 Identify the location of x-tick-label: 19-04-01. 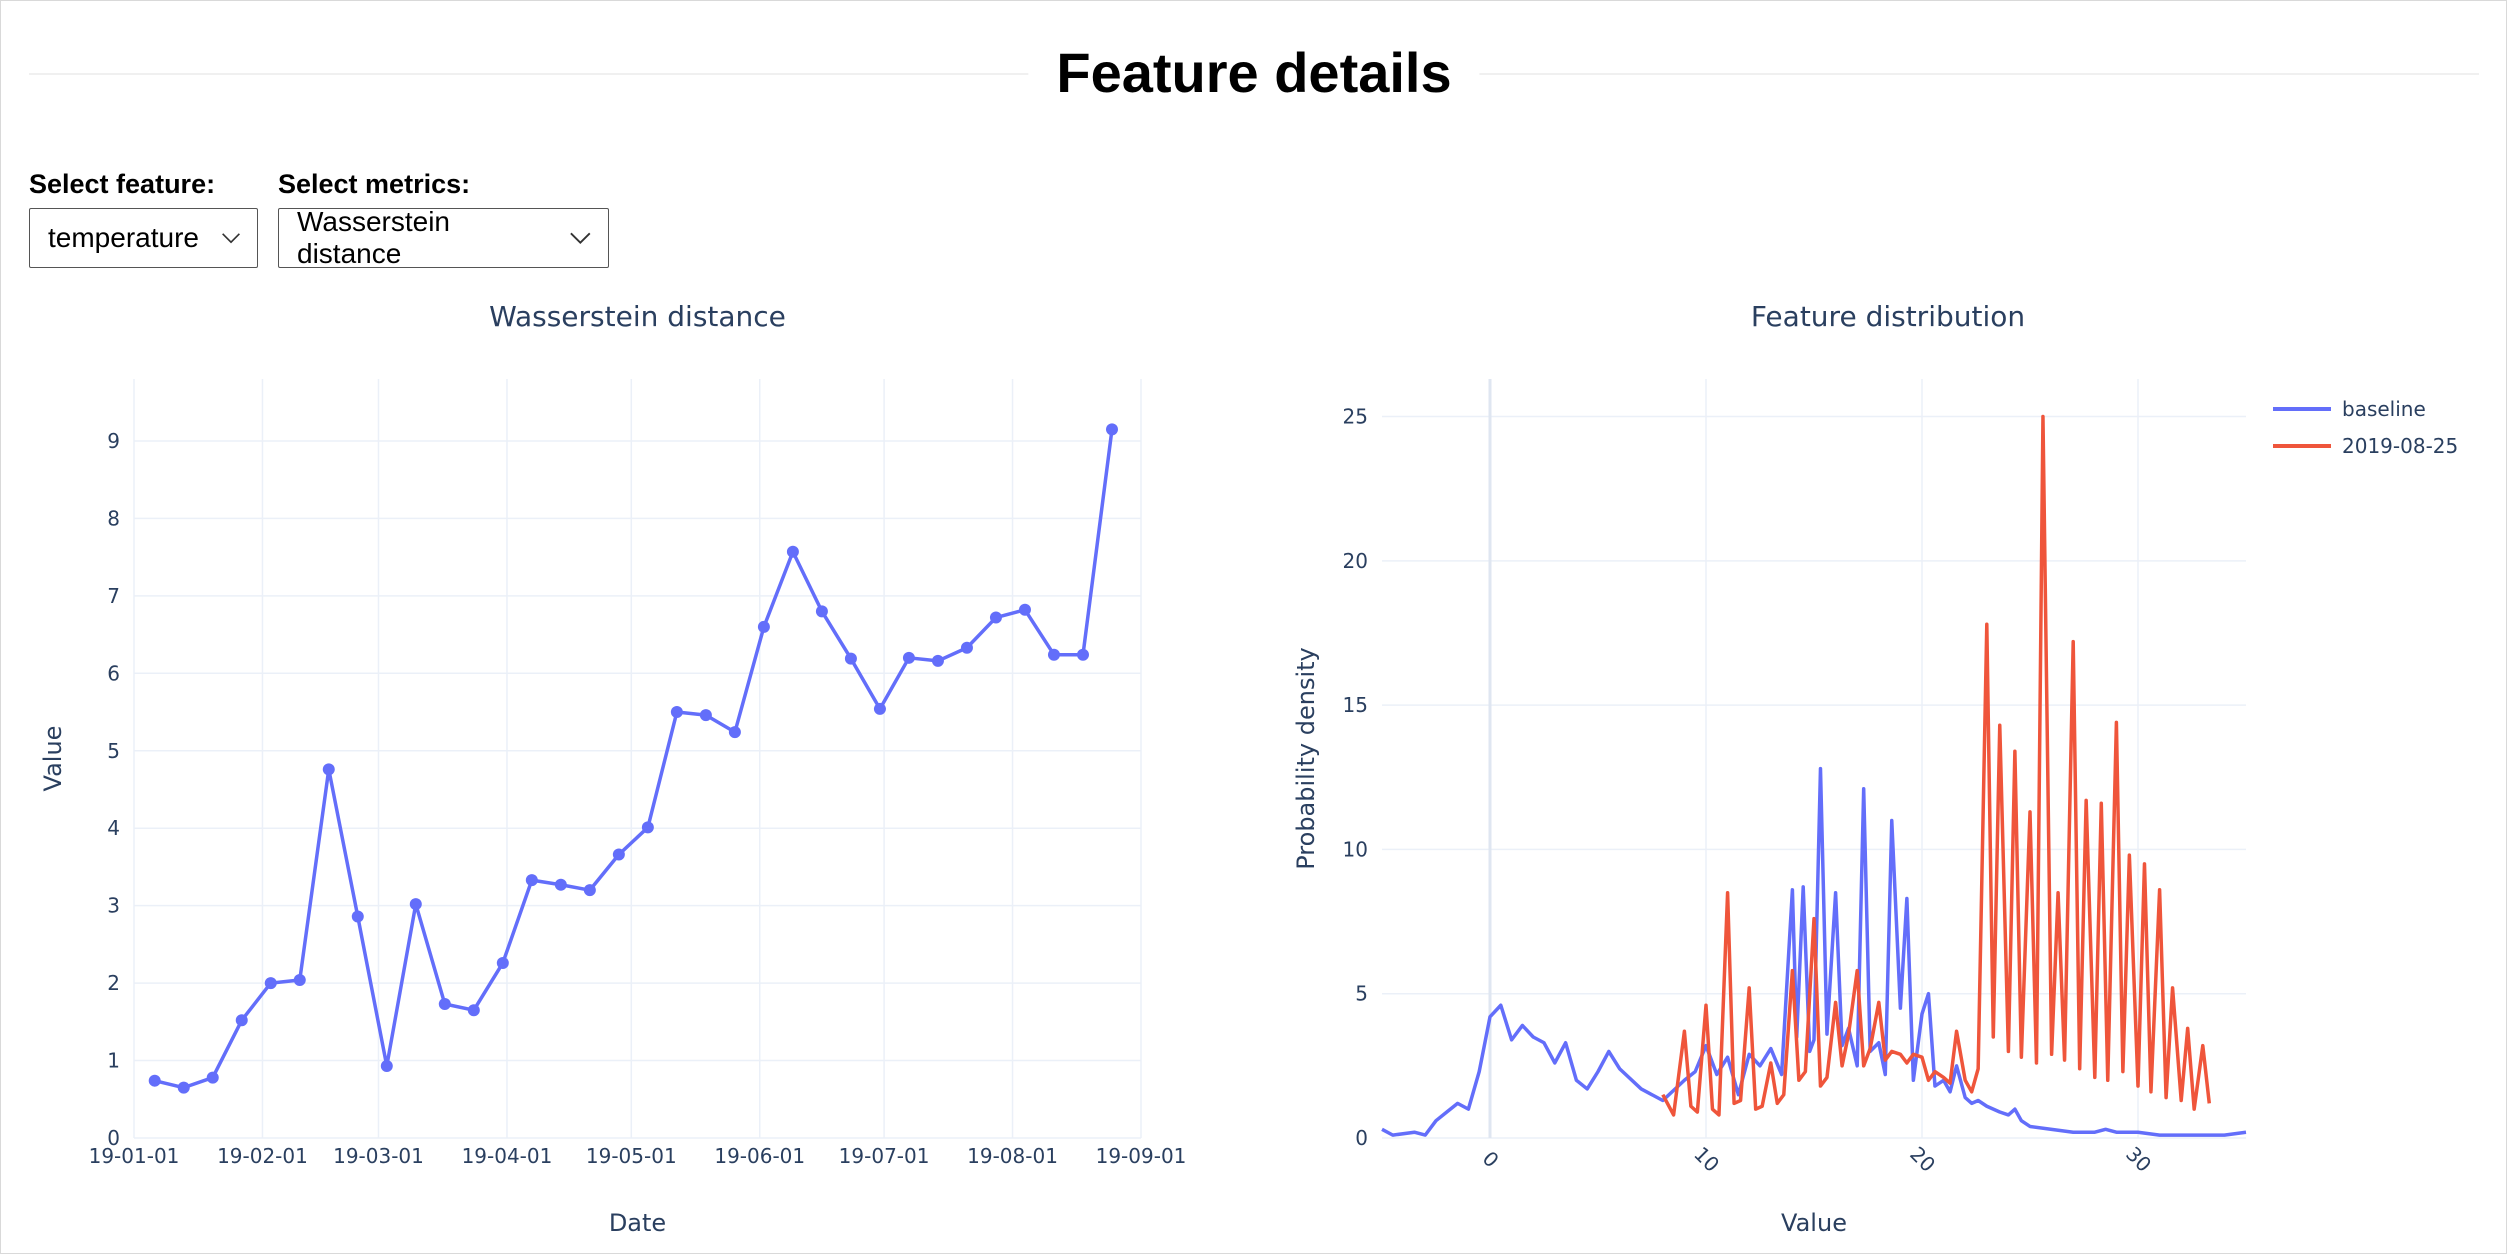
(507, 1156).